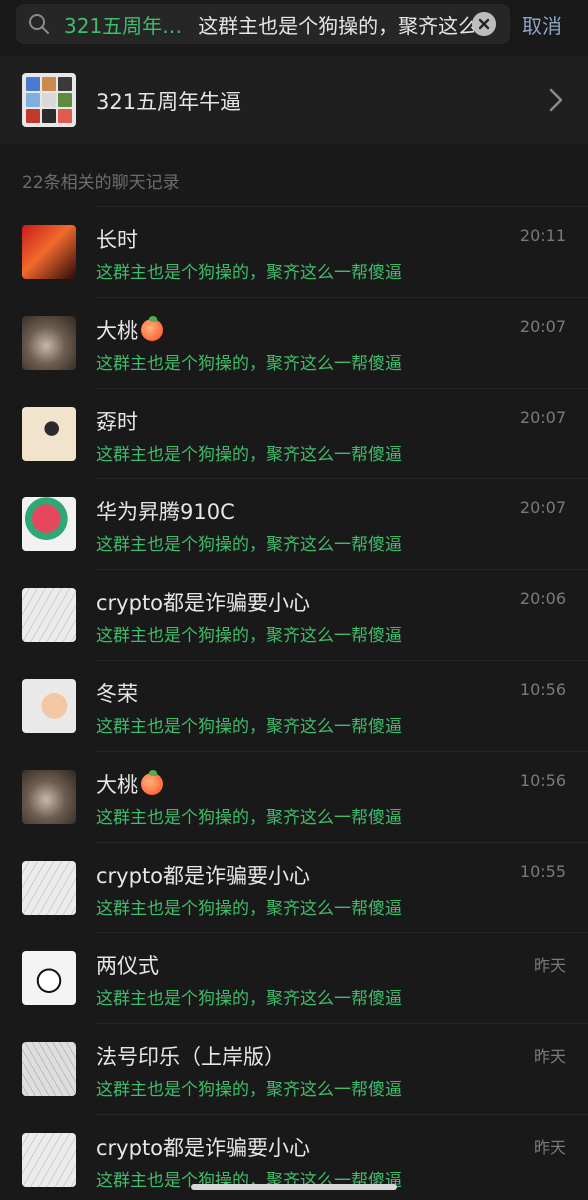  What do you see at coordinates (117, 421) in the screenshot?
I see `sender-name: 孬时` at bounding box center [117, 421].